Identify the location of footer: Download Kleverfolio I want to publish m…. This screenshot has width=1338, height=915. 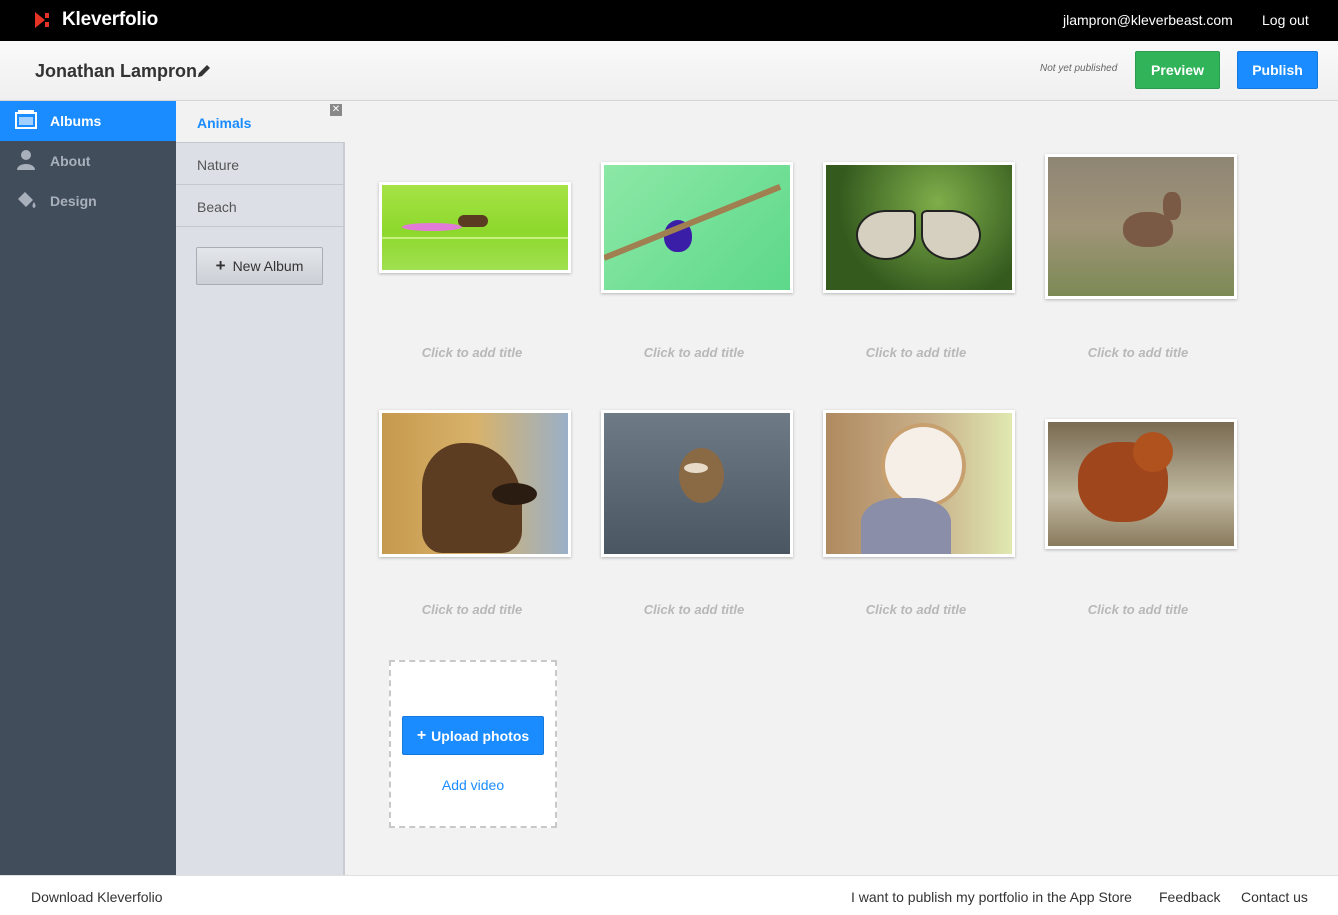
(669, 895).